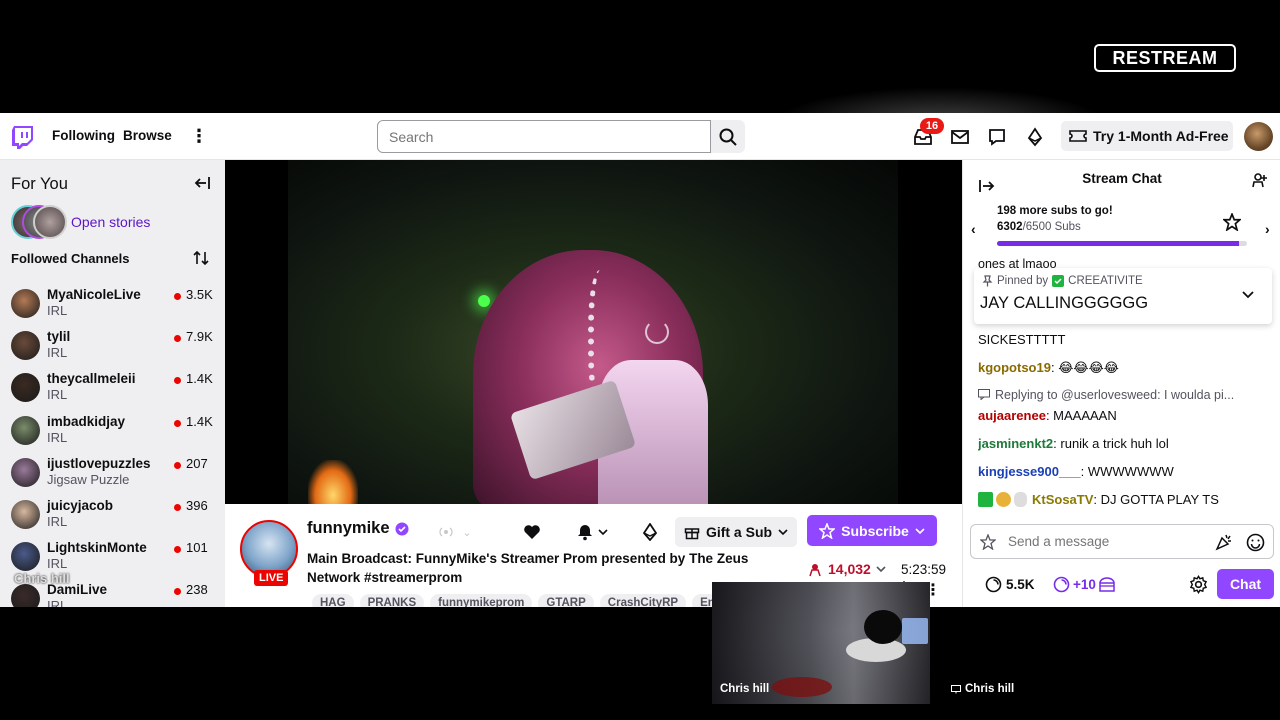 Image resolution: width=1280 pixels, height=720 pixels. Describe the element at coordinates (1258, 136) in the screenshot. I see `user-avatar` at that location.